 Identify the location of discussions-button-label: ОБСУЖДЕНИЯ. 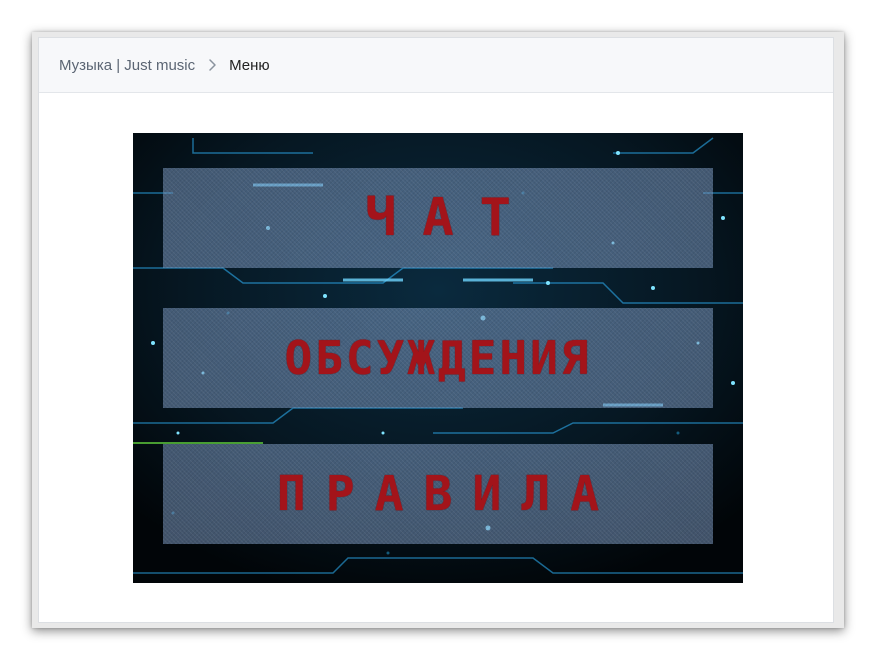
(438, 358).